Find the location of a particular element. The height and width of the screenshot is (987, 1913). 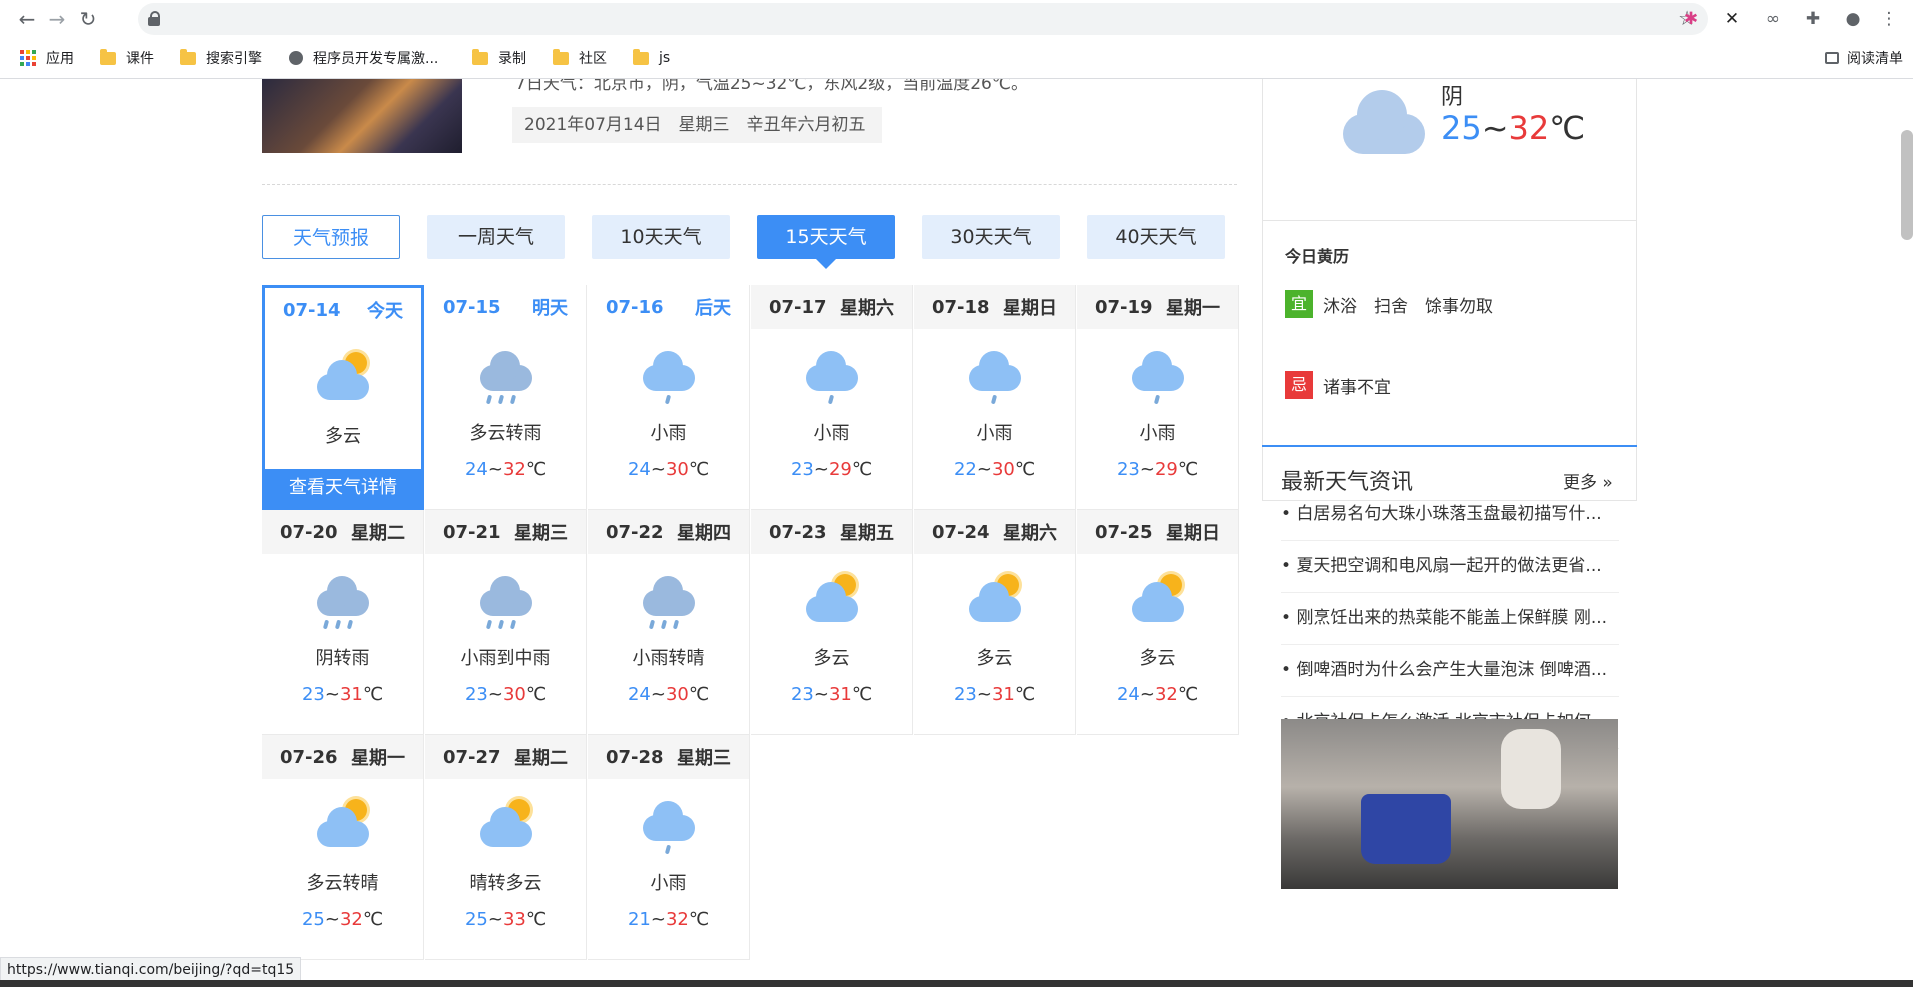

bookmark-apps: 应用 is located at coordinates (47, 58).